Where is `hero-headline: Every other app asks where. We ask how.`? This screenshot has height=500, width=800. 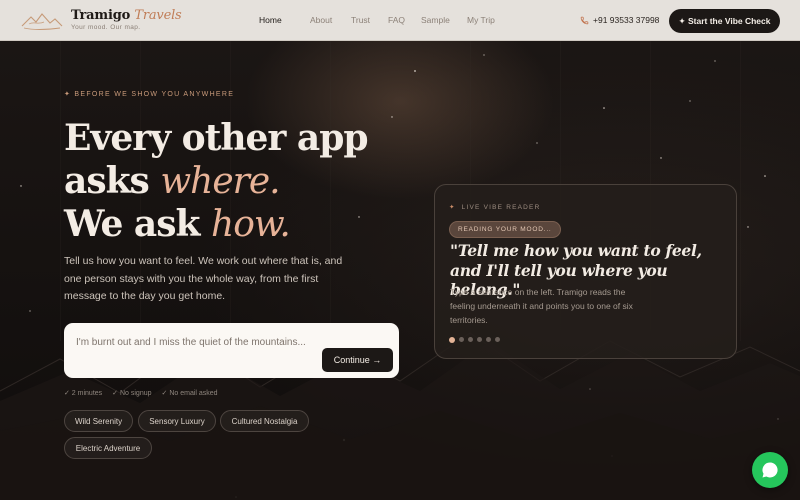
hero-headline: Every other app asks where. We ask how. is located at coordinates (234, 181).